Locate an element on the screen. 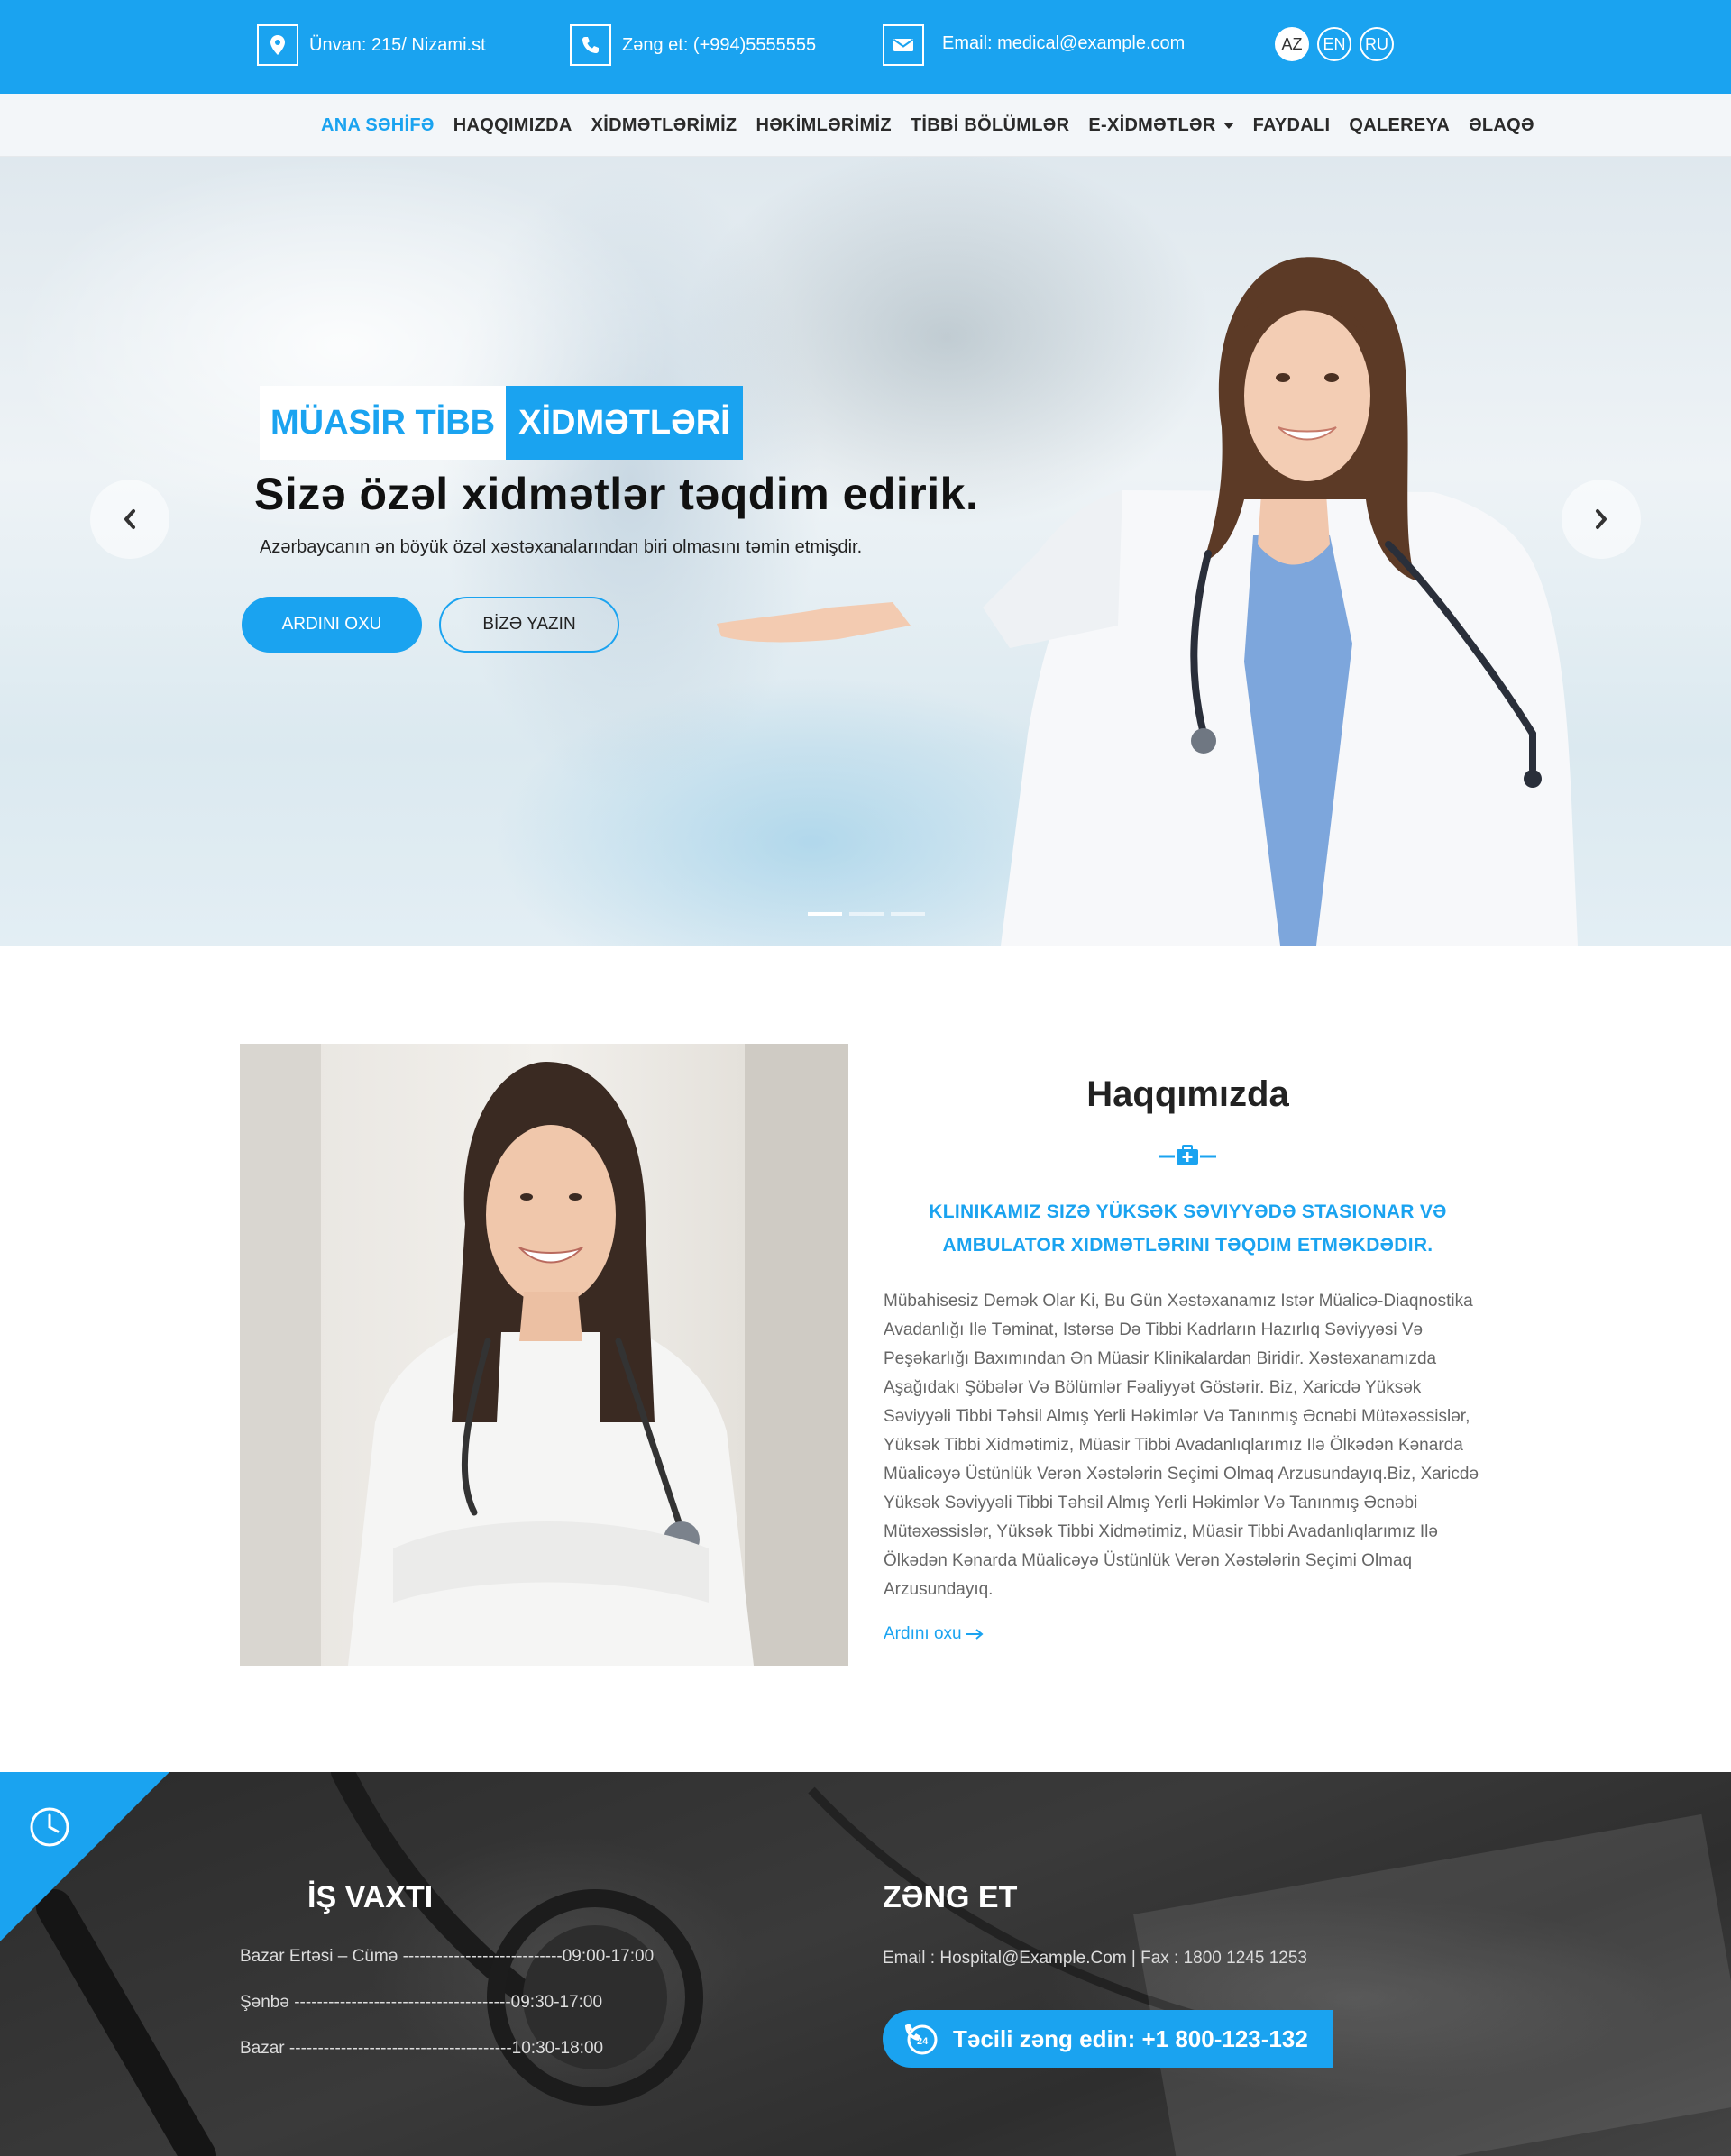  about-read-more-label: Ardını oxu is located at coordinates (923, 1633).